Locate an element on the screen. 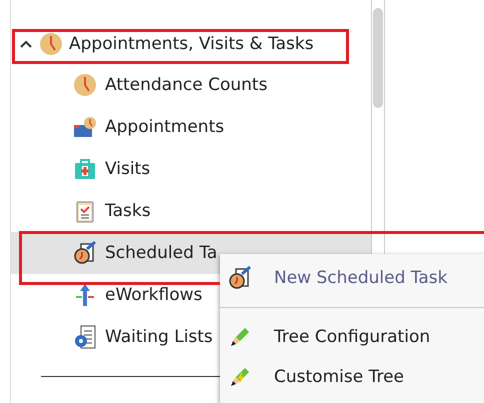  medical-kit-icon is located at coordinates (85, 169).